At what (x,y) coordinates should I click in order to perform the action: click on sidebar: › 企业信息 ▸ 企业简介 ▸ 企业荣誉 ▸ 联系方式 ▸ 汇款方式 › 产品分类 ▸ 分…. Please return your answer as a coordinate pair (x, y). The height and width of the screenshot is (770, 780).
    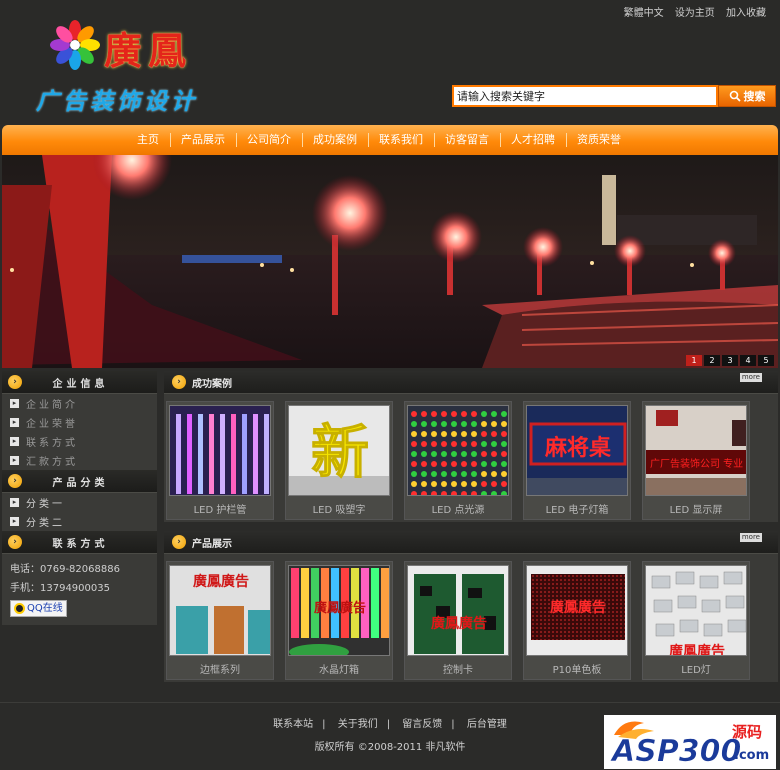
    Looking at the image, I should click on (79, 498).